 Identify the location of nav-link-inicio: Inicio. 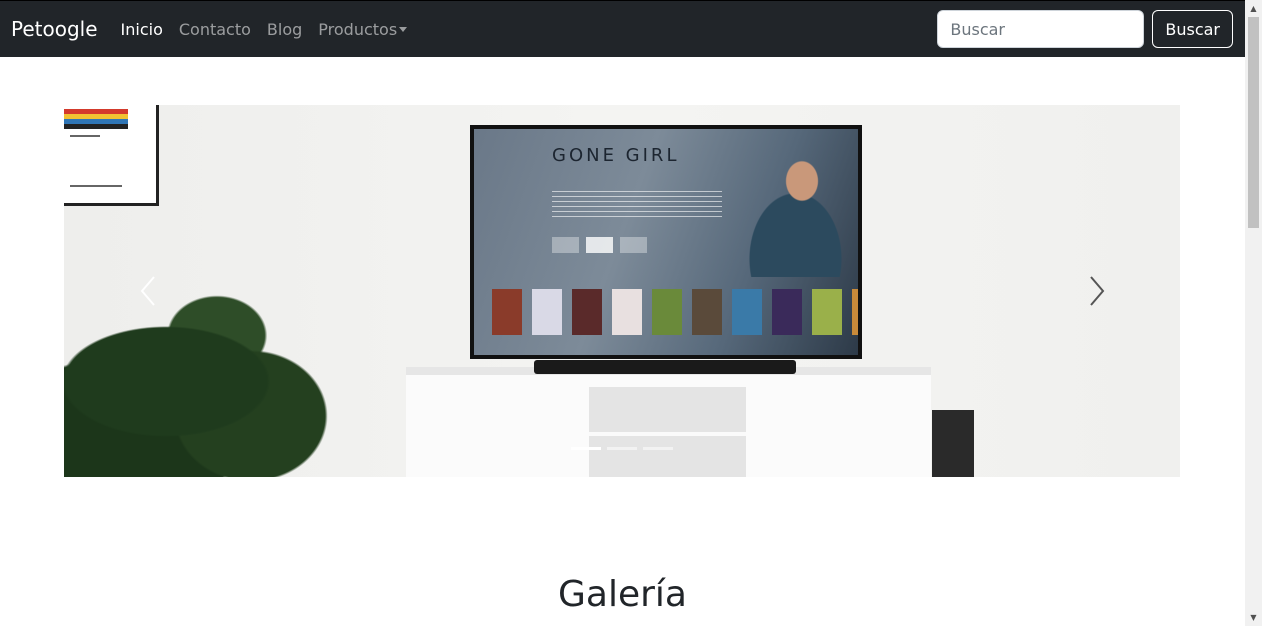
(142, 29).